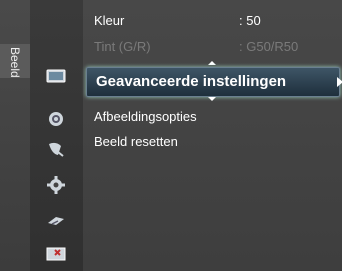 The height and width of the screenshot is (271, 342). I want to click on scroll-up-icon, so click(212, 63).